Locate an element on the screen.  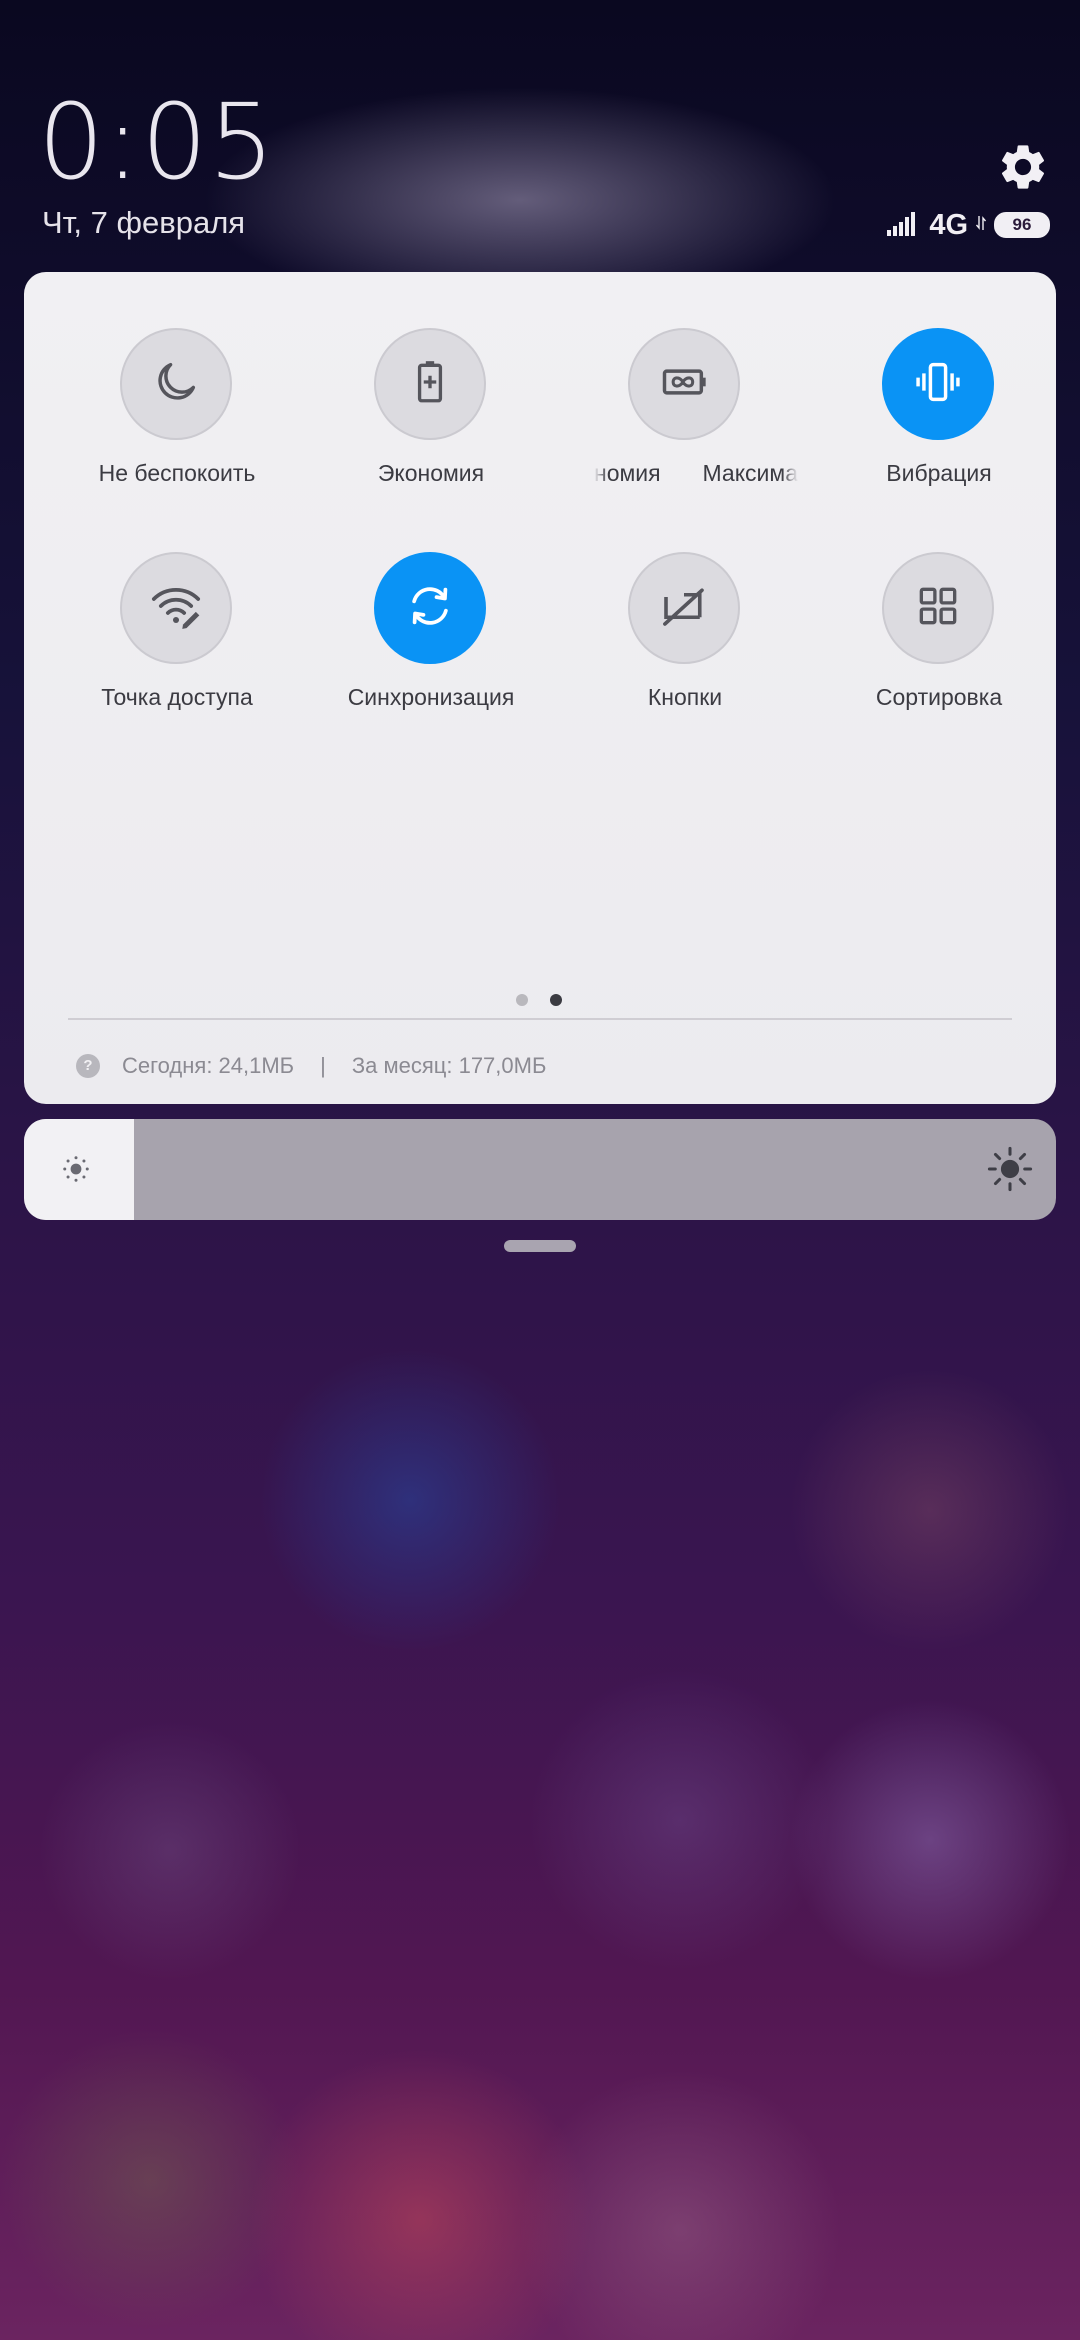
tile-label: Не беспокоить is located at coordinates (177, 473).